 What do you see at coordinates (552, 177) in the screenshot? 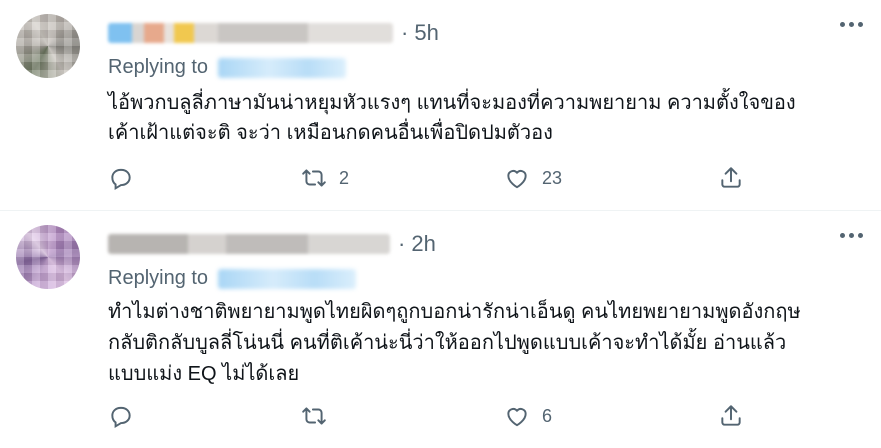
I see `like-count: 23` at bounding box center [552, 177].